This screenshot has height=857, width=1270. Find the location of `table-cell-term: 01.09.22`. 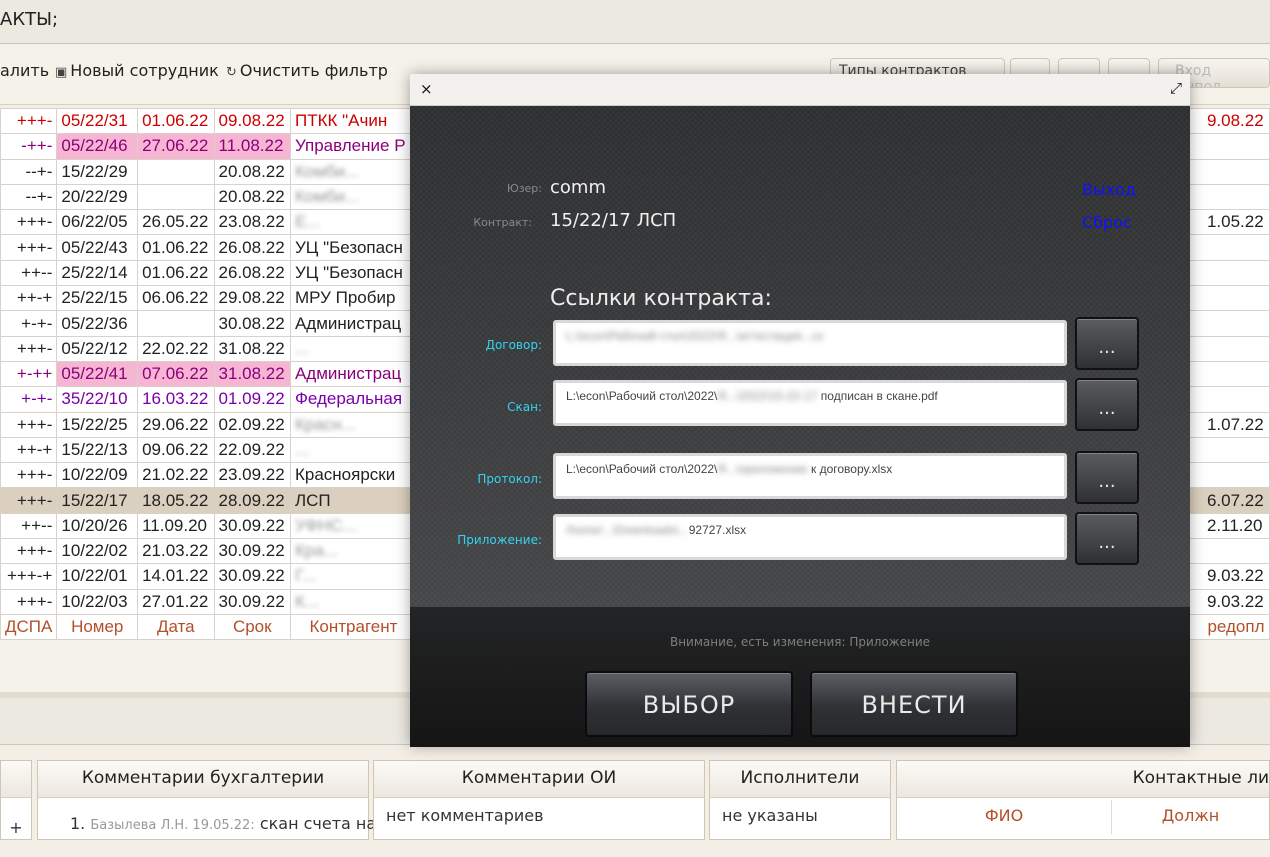

table-cell-term: 01.09.22 is located at coordinates (252, 399).